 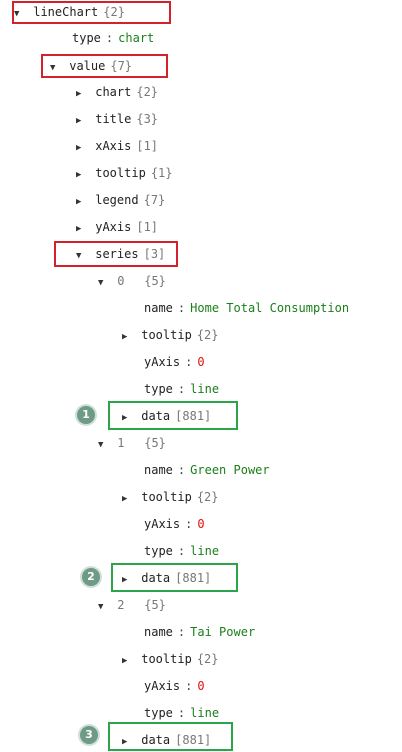 What do you see at coordinates (91, 577) in the screenshot?
I see `step-badge-2: 2` at bounding box center [91, 577].